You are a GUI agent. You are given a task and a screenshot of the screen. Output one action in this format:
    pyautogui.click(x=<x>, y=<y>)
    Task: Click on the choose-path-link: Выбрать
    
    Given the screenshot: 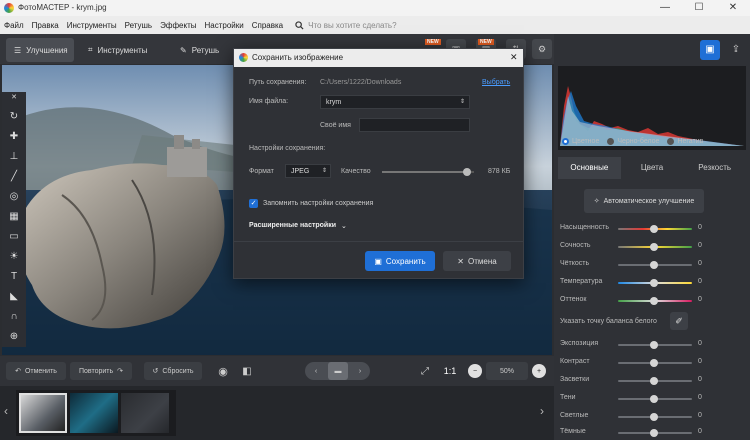 What is the action you would take?
    pyautogui.click(x=496, y=82)
    